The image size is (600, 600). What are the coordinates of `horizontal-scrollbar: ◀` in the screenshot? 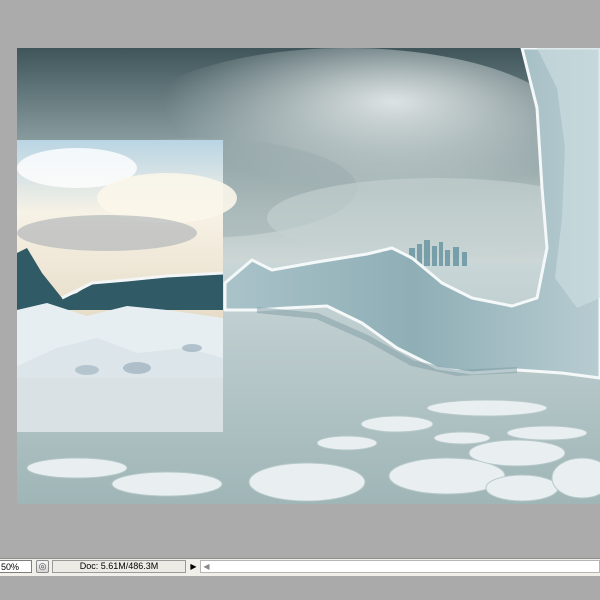 It's located at (400, 566).